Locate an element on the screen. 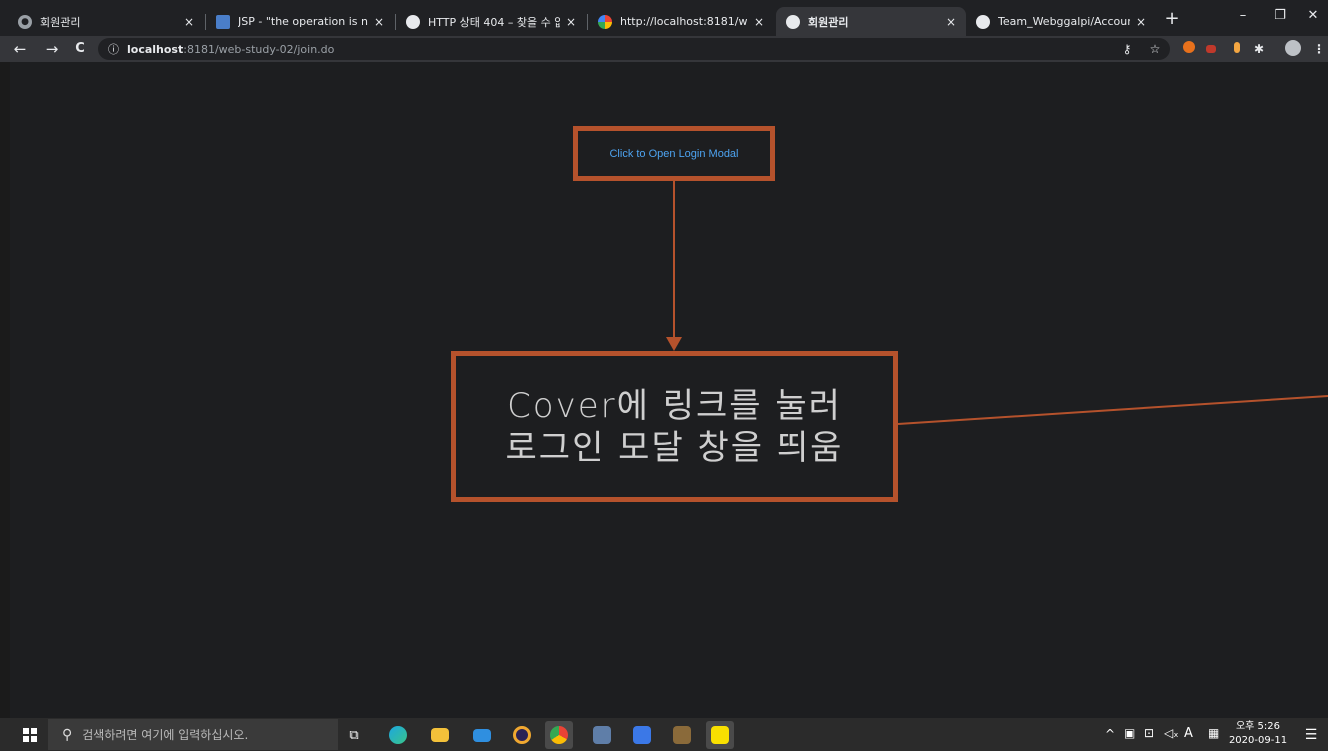 The width and height of the screenshot is (1328, 751). taskbar-search-placeholder: 검색하려면 여기에 입력하십시오. is located at coordinates (165, 735).